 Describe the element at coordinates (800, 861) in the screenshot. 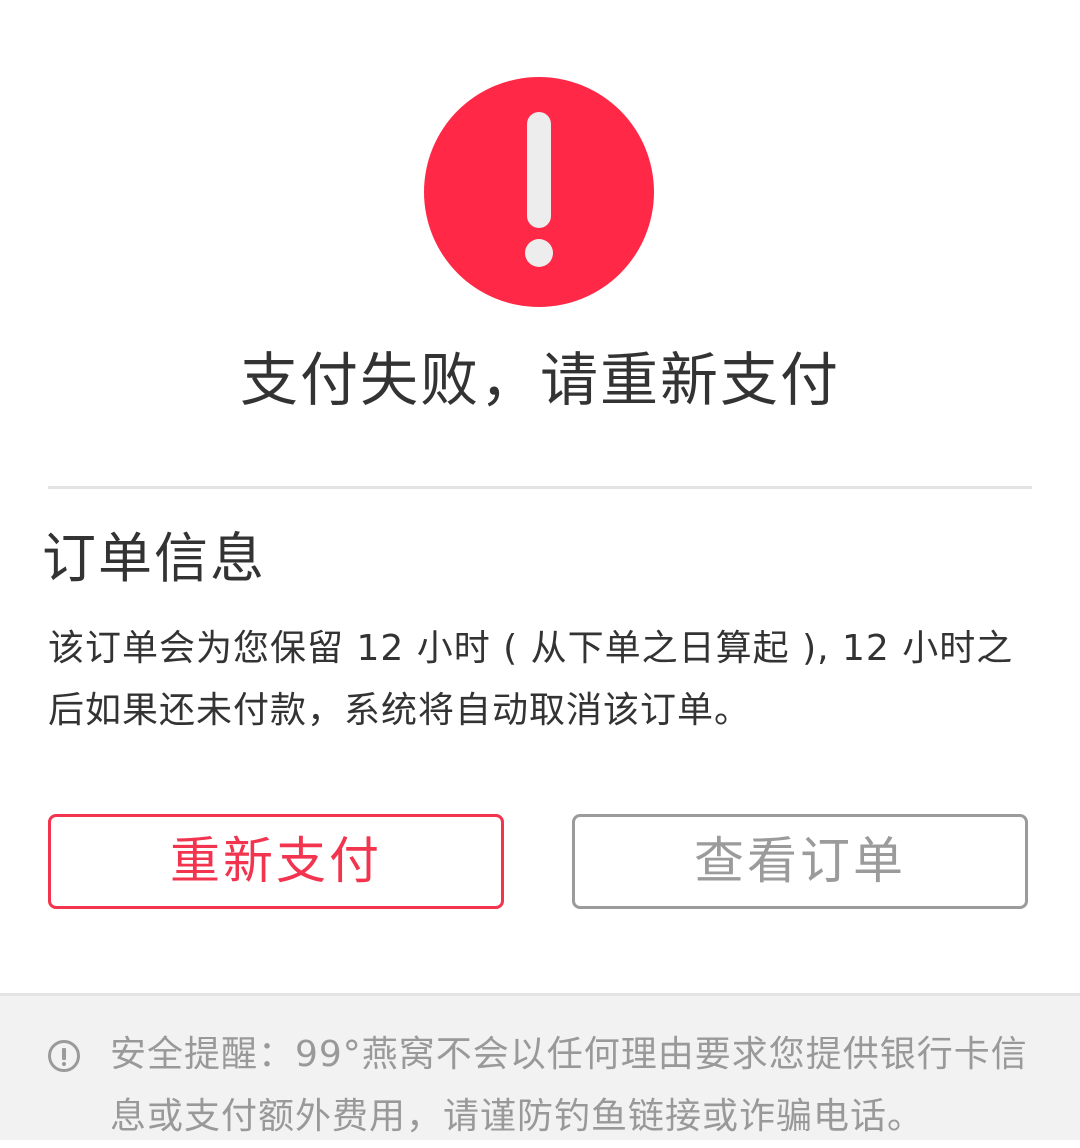

I see `view-order-button: 查看订单` at that location.